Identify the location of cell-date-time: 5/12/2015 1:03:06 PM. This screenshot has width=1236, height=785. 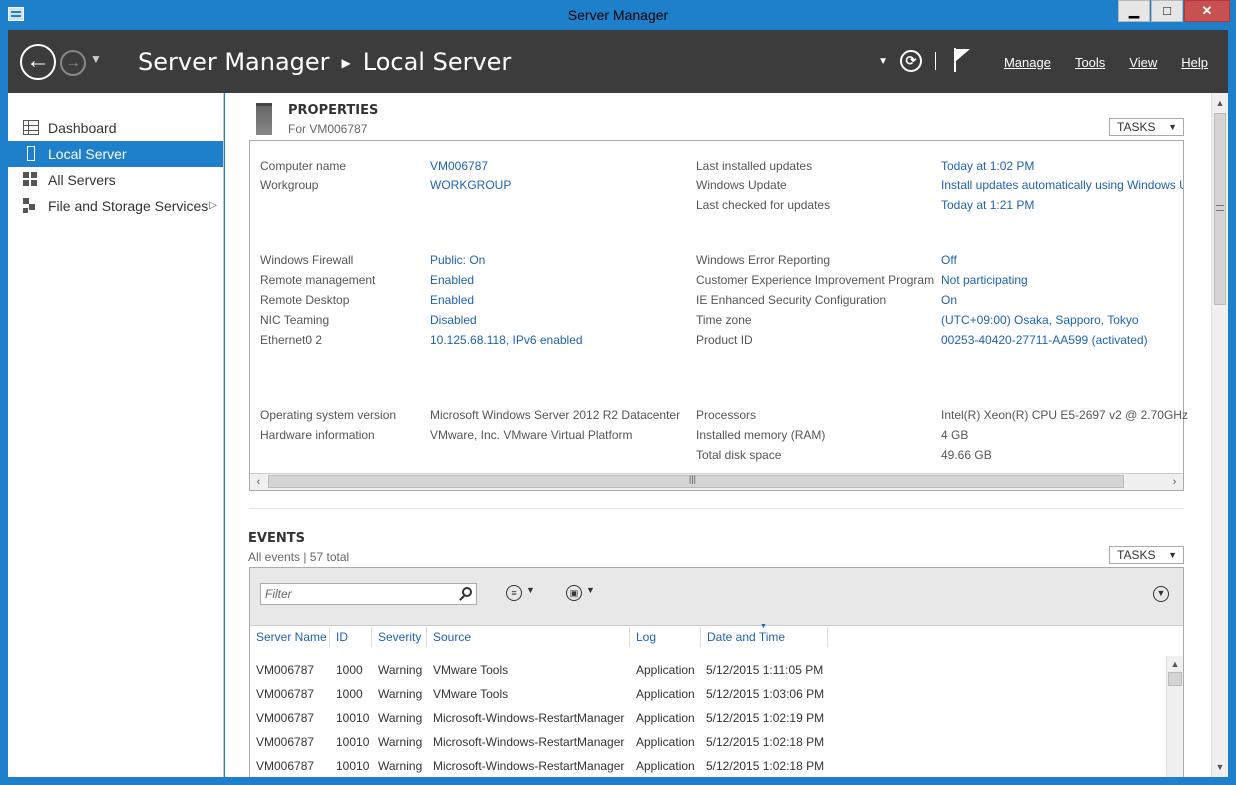
(765, 694).